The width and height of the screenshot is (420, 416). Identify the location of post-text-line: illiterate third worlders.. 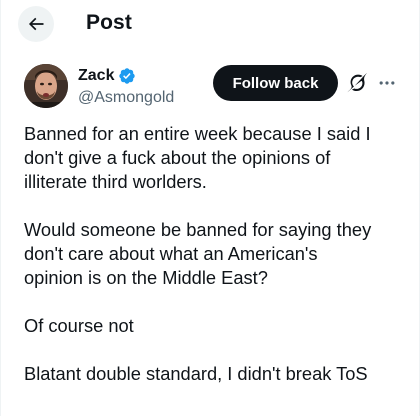
(115, 181).